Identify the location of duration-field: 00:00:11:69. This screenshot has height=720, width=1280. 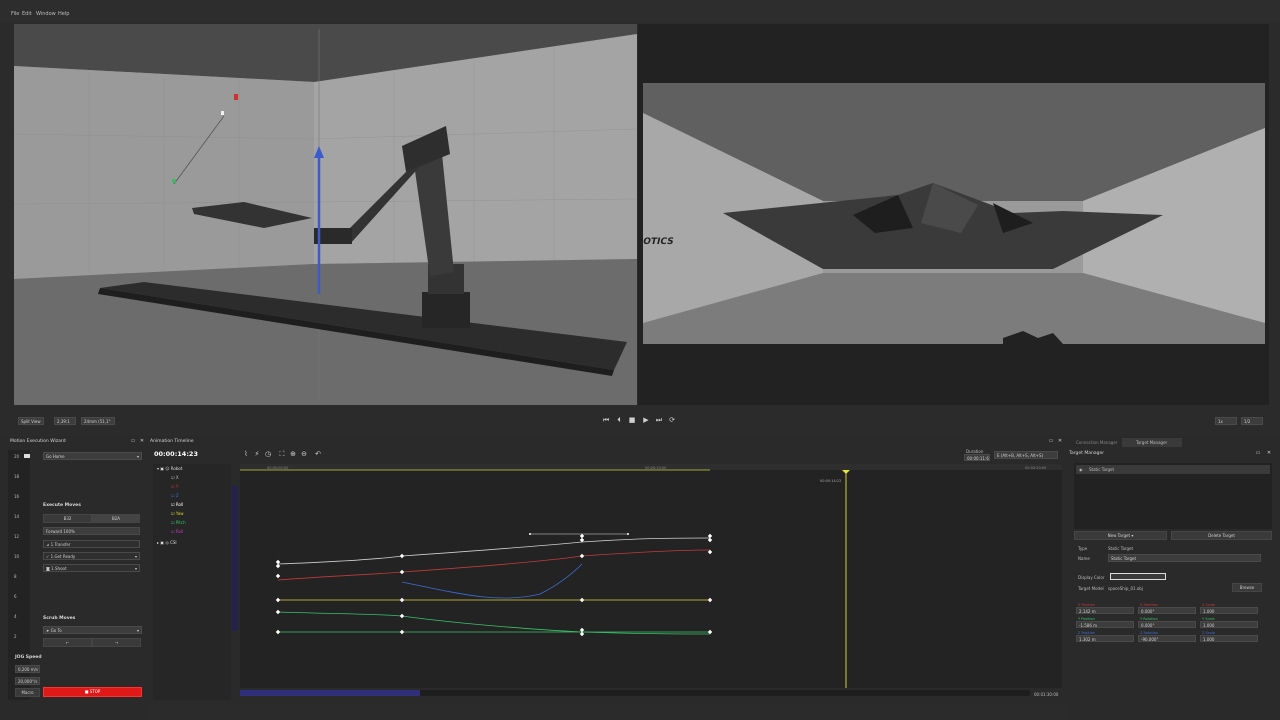
(977, 457).